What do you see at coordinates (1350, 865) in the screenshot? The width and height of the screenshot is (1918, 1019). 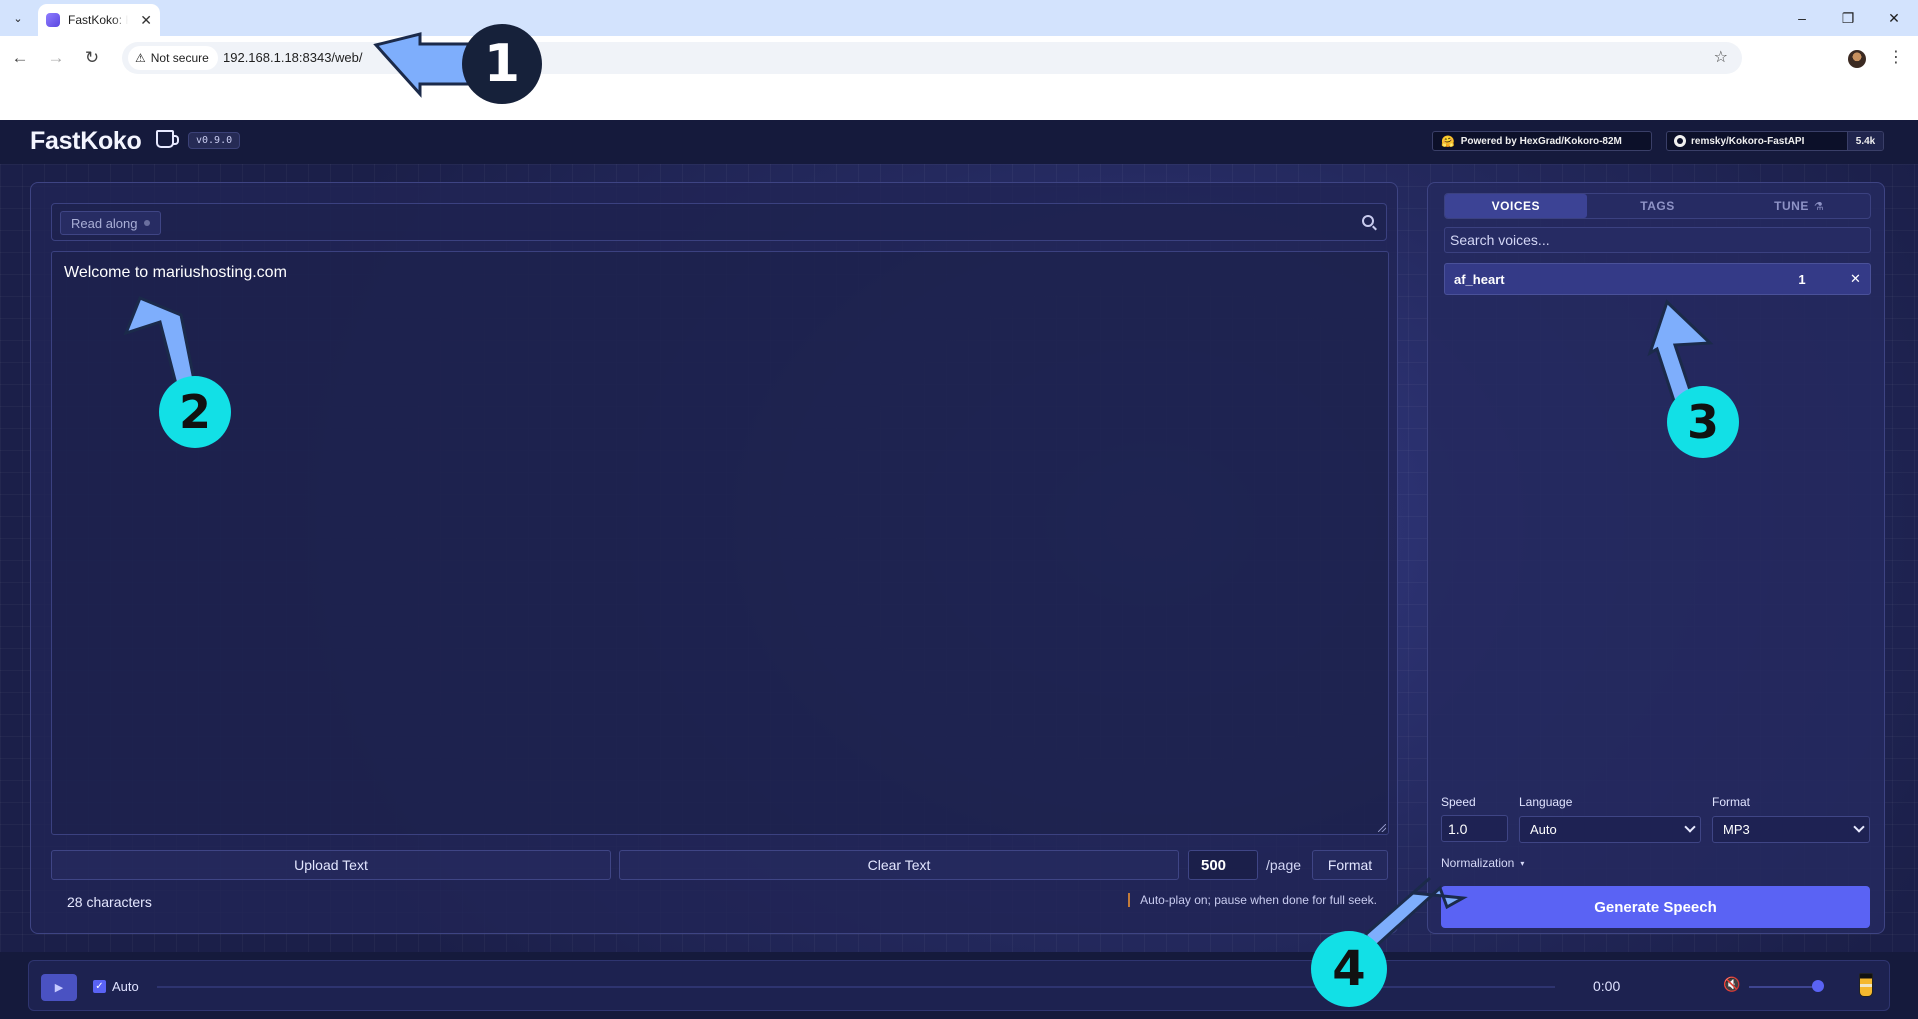 I see `format-text-button: Format` at bounding box center [1350, 865].